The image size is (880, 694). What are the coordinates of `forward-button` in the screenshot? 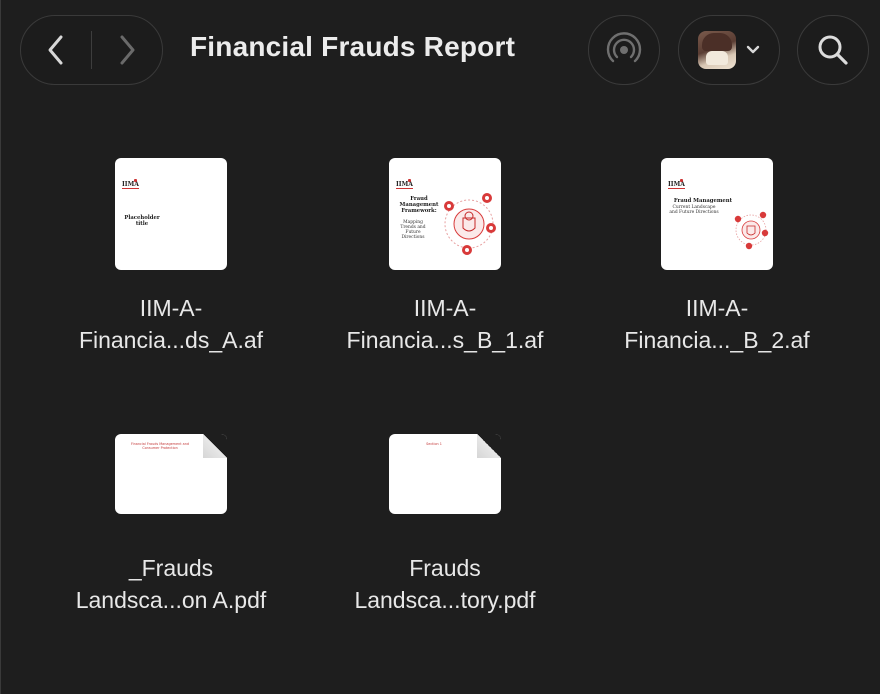 It's located at (127, 50).